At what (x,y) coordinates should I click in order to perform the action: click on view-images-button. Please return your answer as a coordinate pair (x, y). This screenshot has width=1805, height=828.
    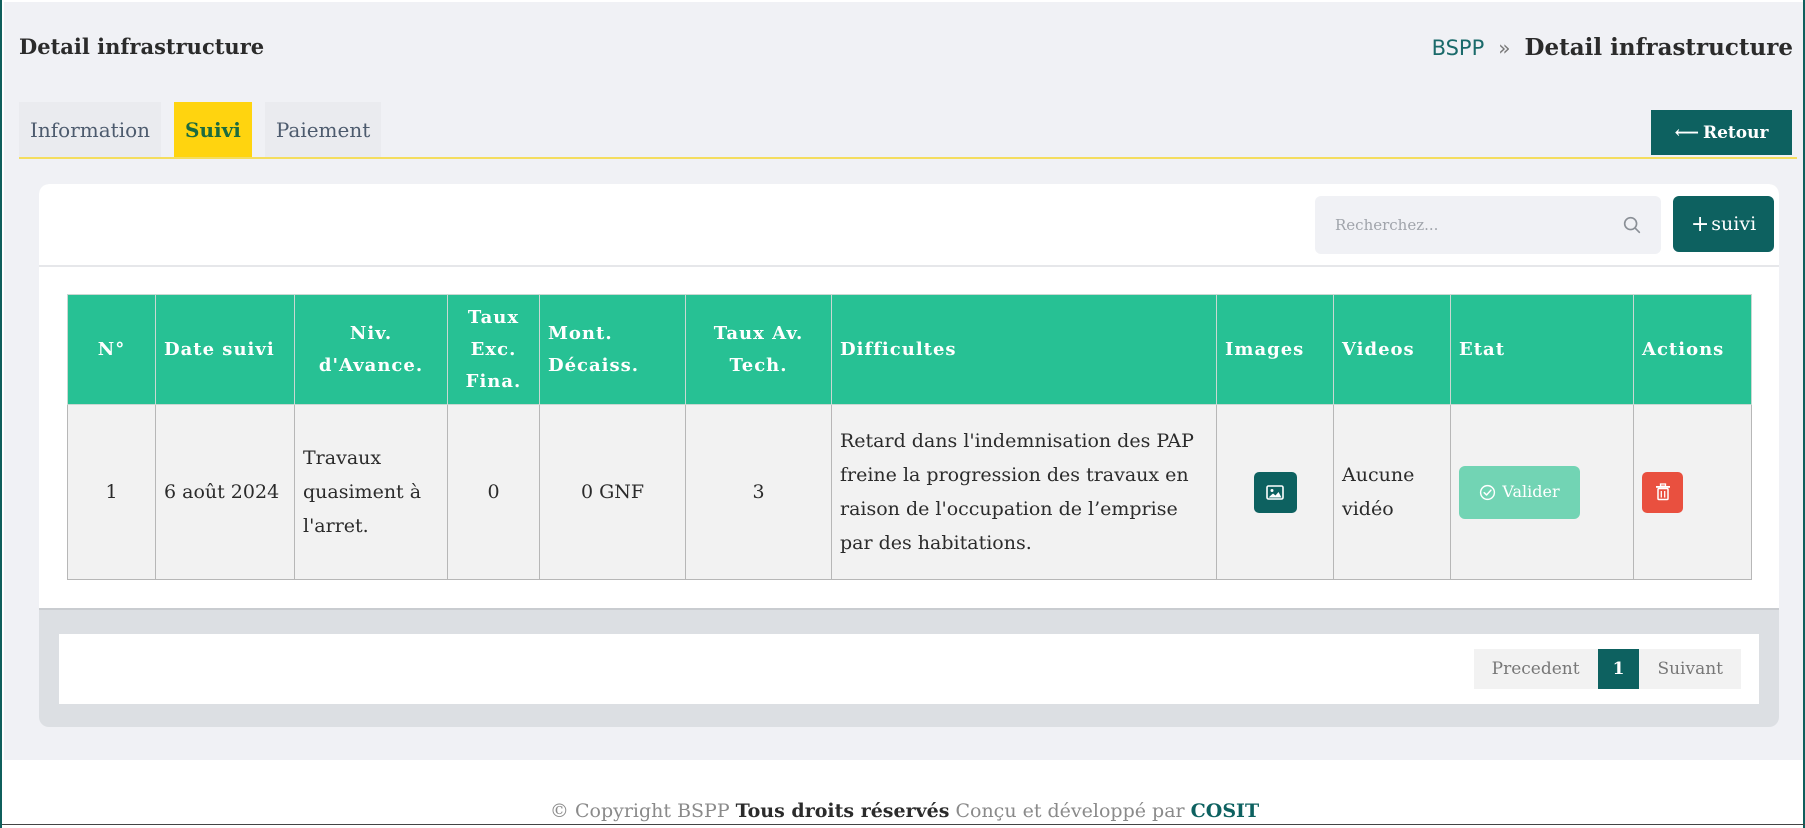
    Looking at the image, I should click on (1275, 492).